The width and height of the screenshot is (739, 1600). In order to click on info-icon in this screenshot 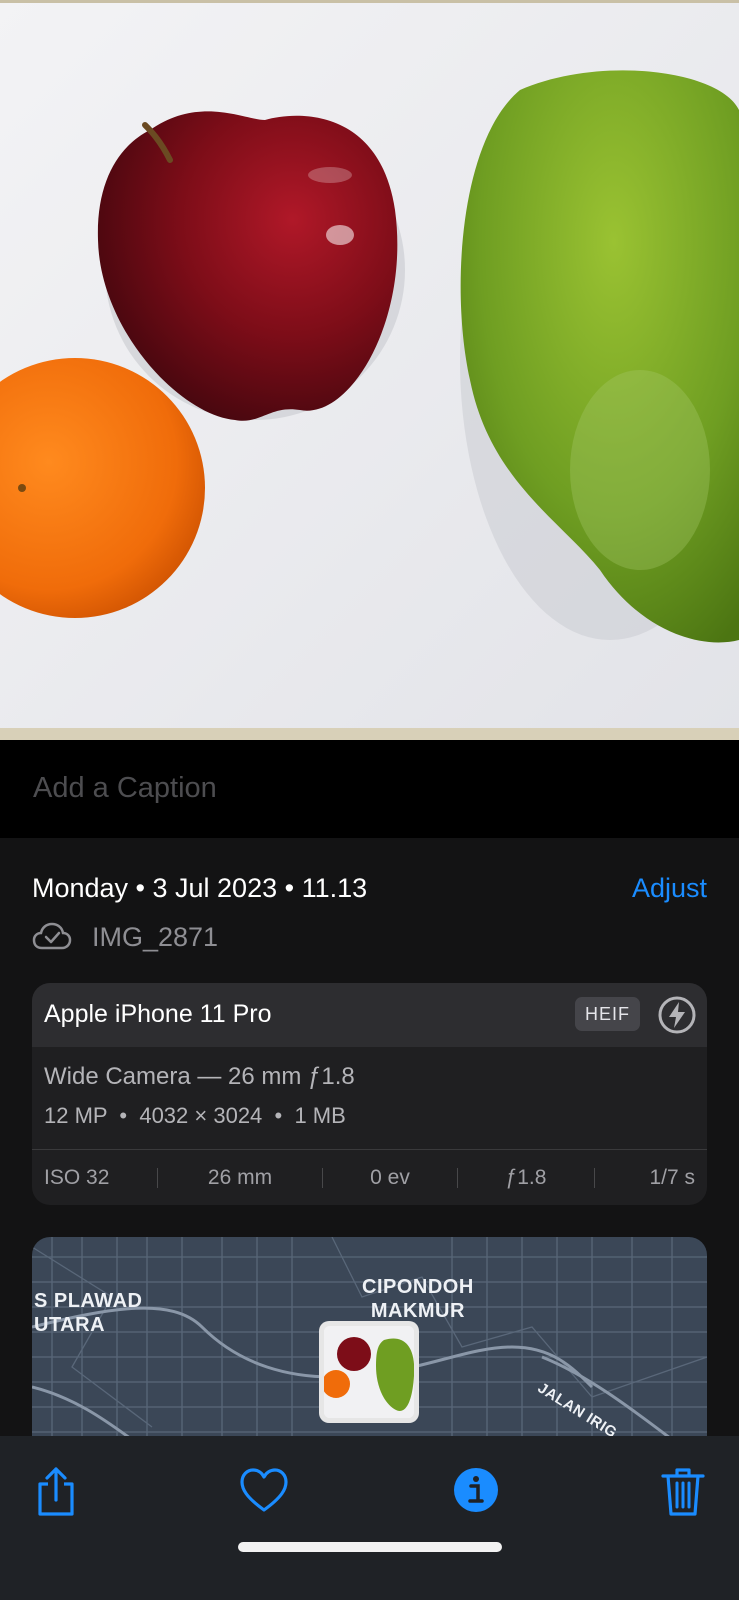, I will do `click(476, 1490)`.